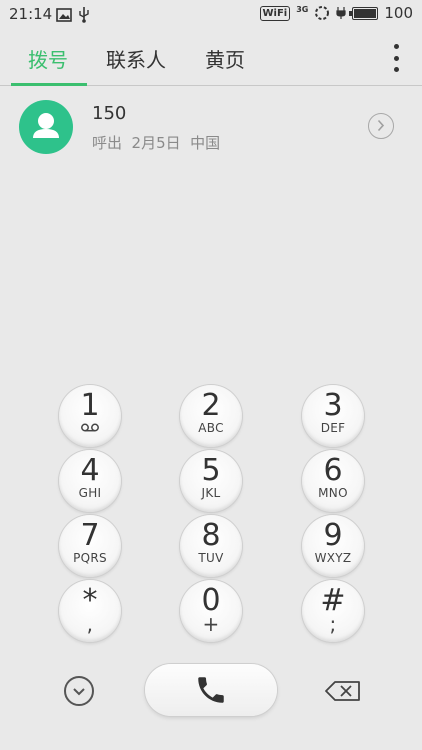 This screenshot has width=422, height=750. Describe the element at coordinates (90, 624) in the screenshot. I see `key-letters: ,` at that location.